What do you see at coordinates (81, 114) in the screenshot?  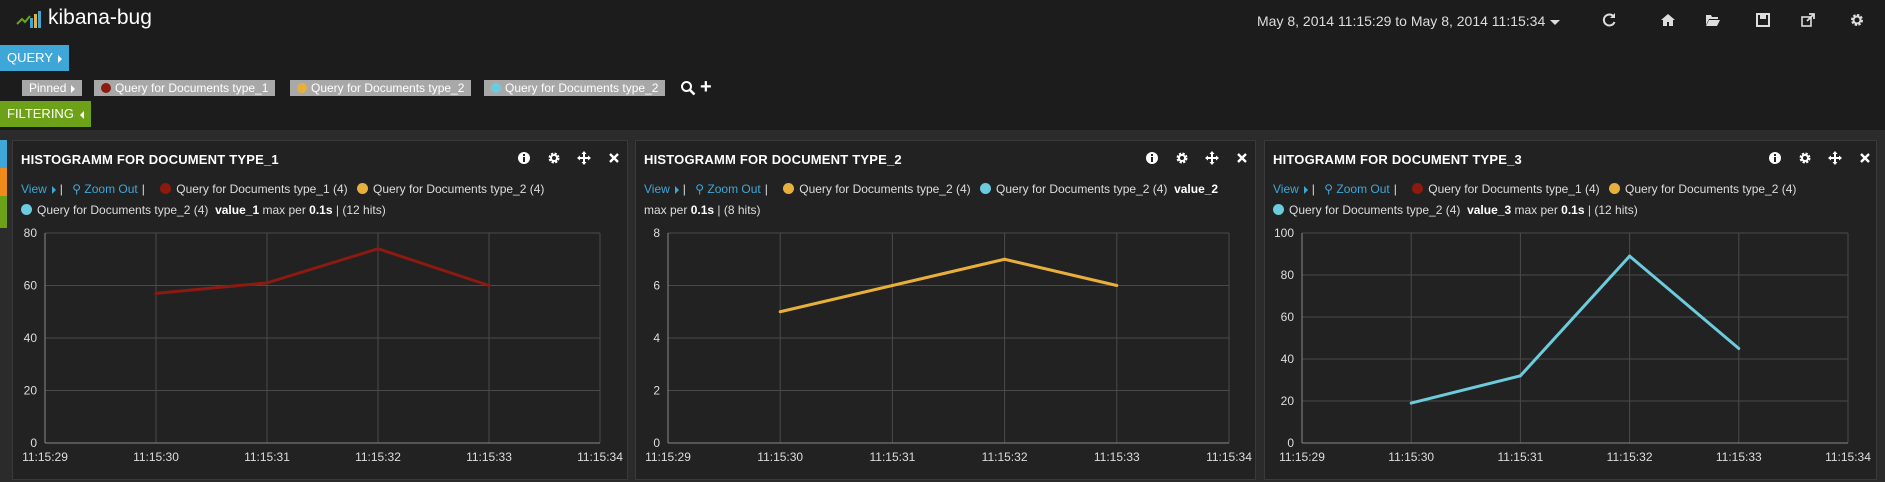 I see `caret-left-icon` at bounding box center [81, 114].